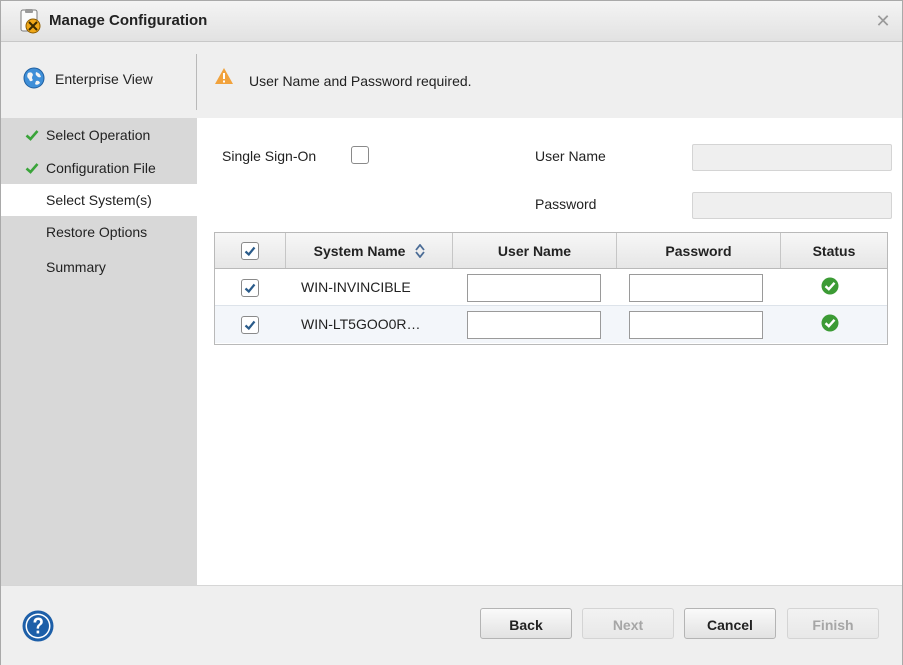  I want to click on title-bar: Manage Configuration ✕, so click(451, 21).